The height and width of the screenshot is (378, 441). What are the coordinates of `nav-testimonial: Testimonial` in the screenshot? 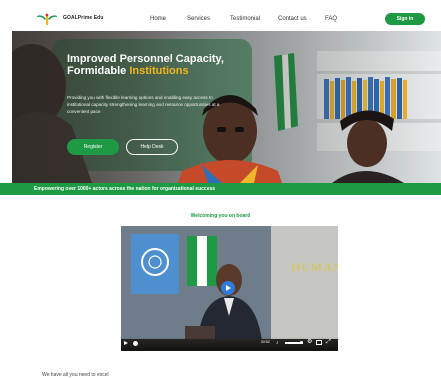 It's located at (245, 19).